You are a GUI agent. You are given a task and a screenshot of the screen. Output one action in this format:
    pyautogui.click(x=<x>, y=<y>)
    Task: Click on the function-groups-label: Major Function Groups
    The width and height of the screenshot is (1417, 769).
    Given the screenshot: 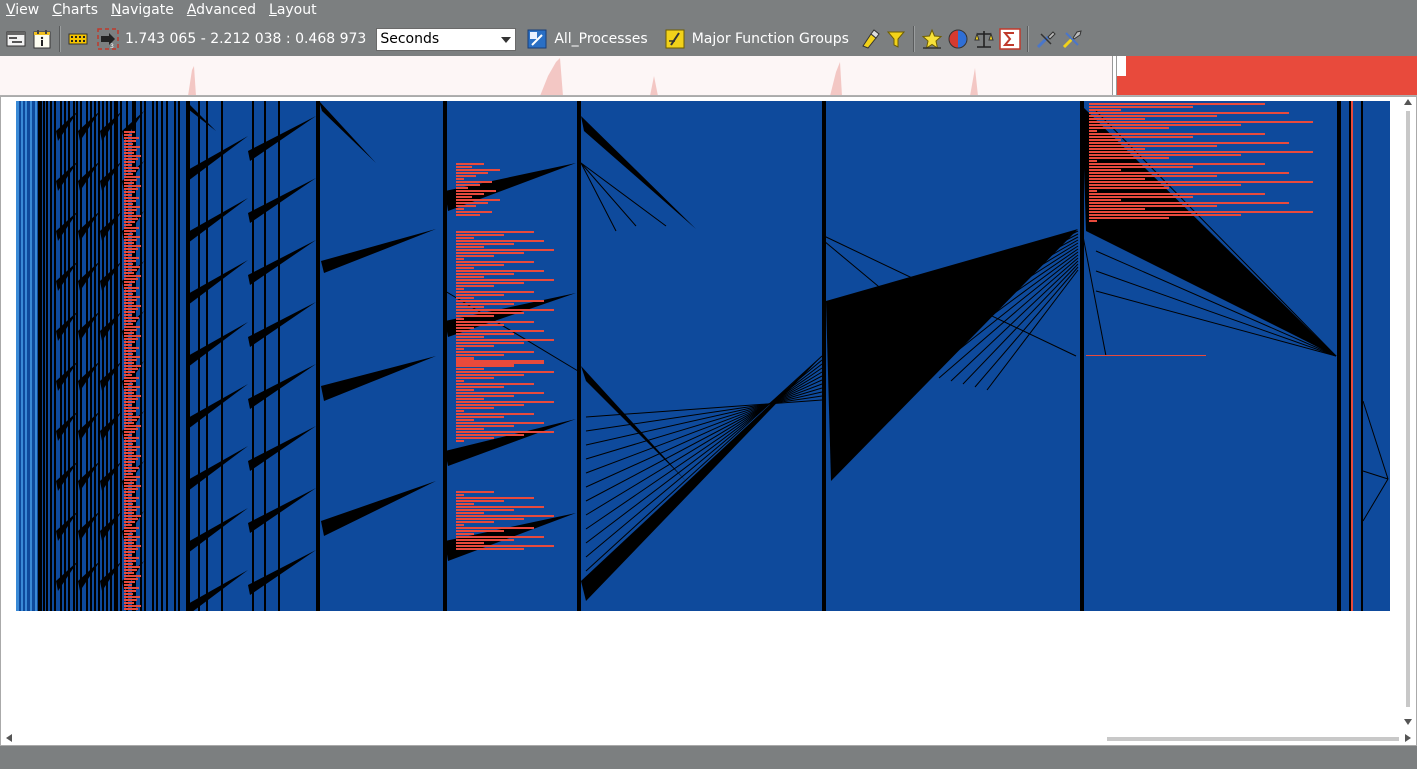 What is the action you would take?
    pyautogui.click(x=770, y=39)
    